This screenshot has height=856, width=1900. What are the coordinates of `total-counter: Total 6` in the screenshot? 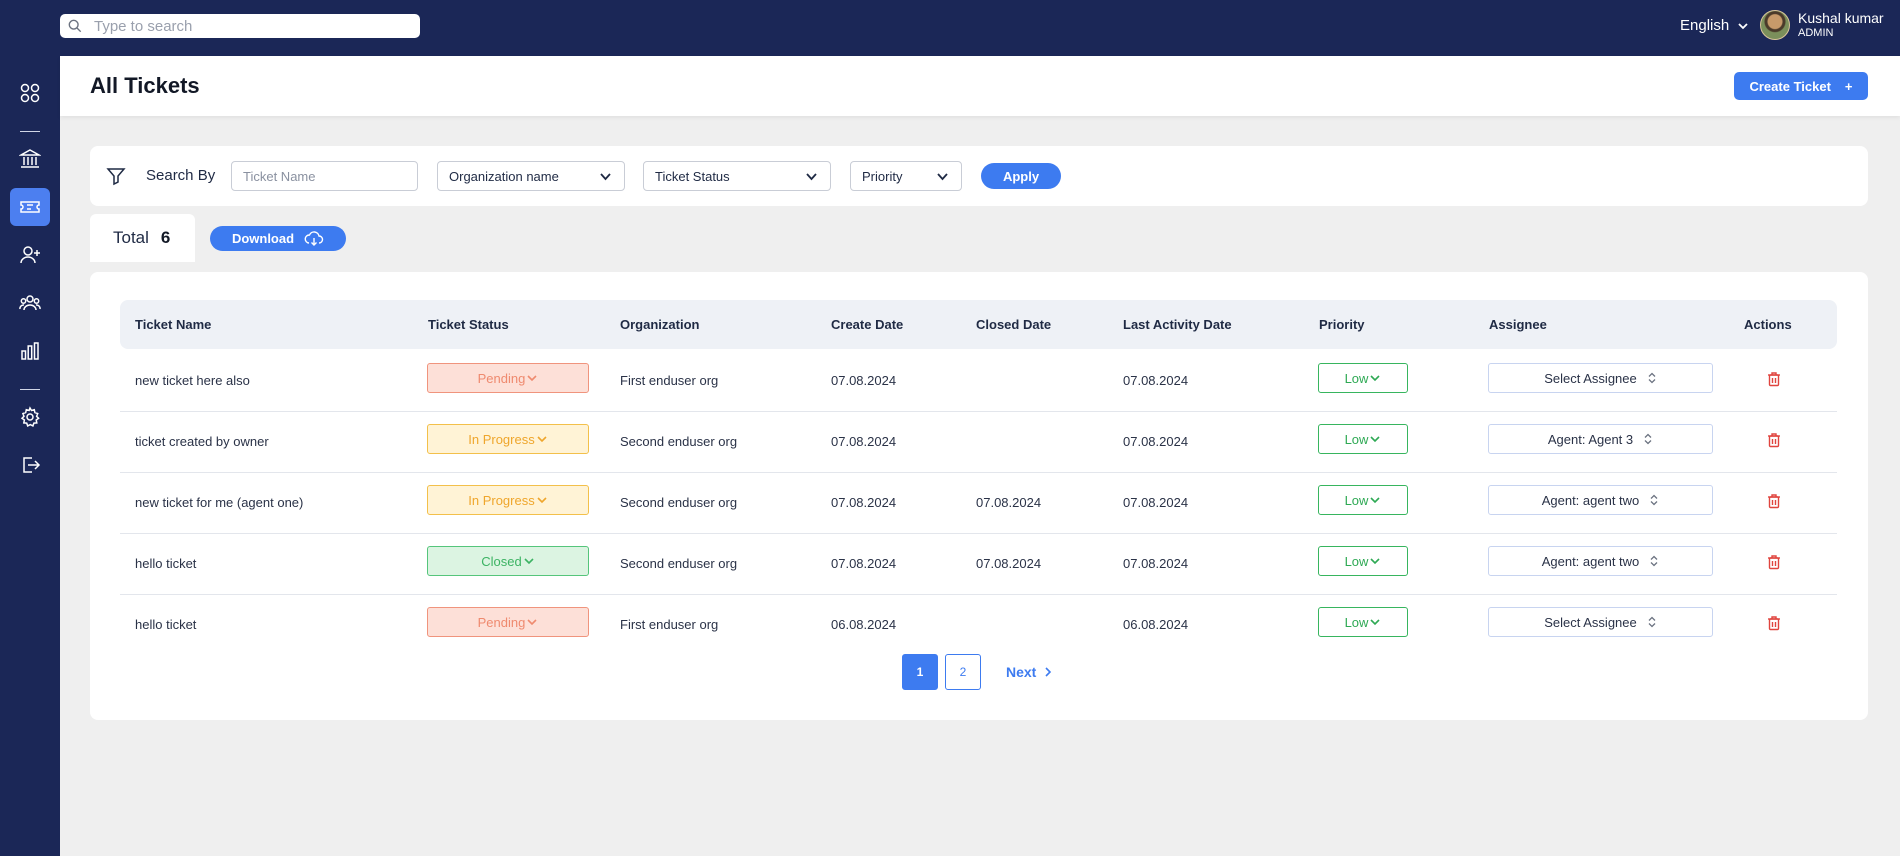 It's located at (142, 238).